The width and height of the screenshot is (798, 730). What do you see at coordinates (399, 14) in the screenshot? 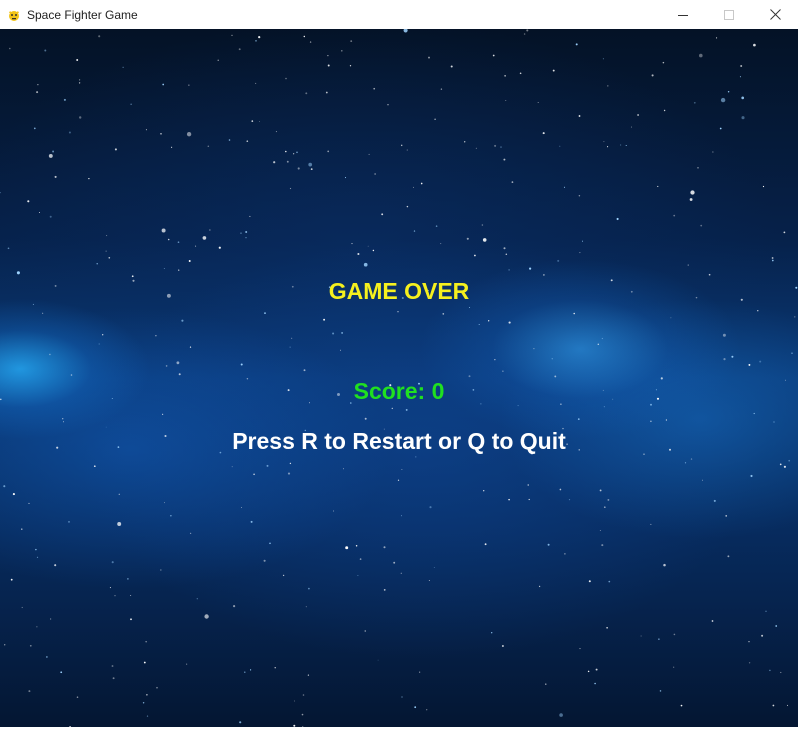
I see `title-bar: Space Fighter Game` at bounding box center [399, 14].